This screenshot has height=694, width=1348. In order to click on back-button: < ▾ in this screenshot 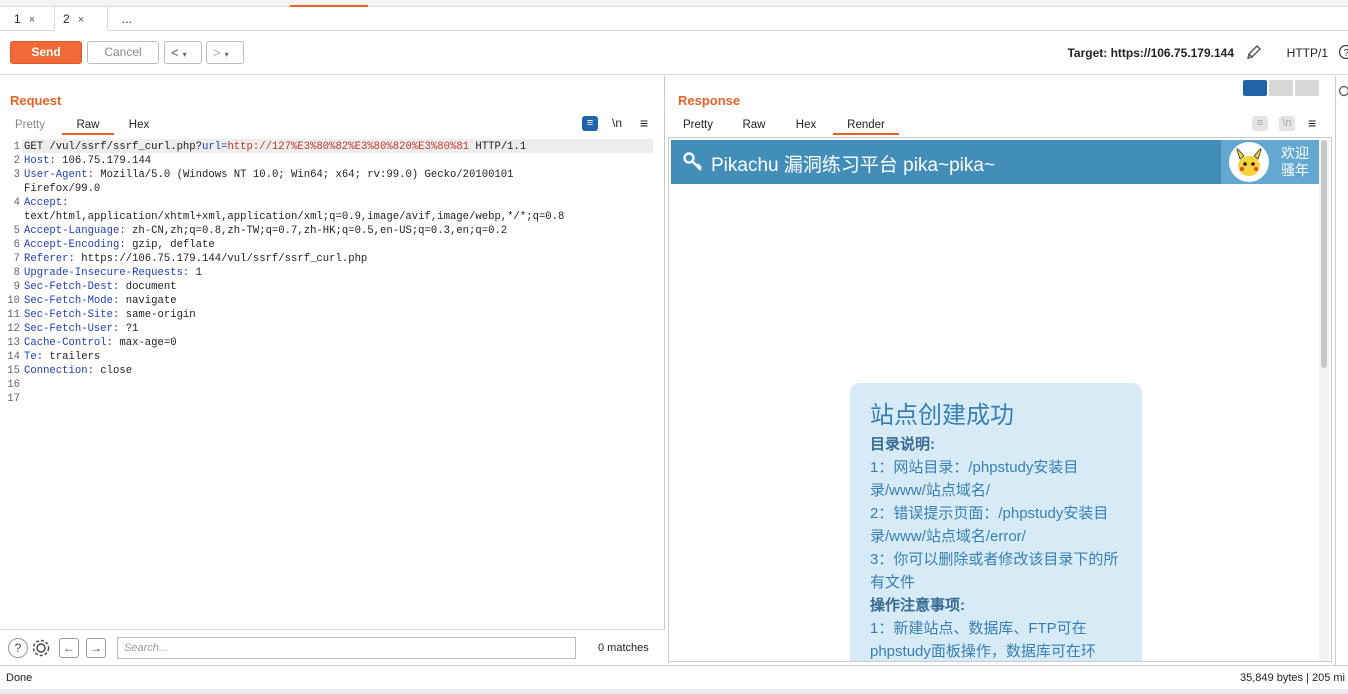, I will do `click(183, 52)`.